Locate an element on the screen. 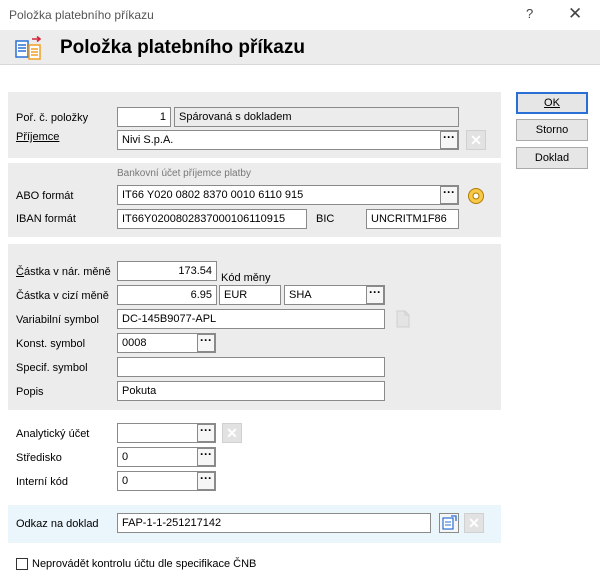  bic-field: UNCRITM1F86 is located at coordinates (412, 219).